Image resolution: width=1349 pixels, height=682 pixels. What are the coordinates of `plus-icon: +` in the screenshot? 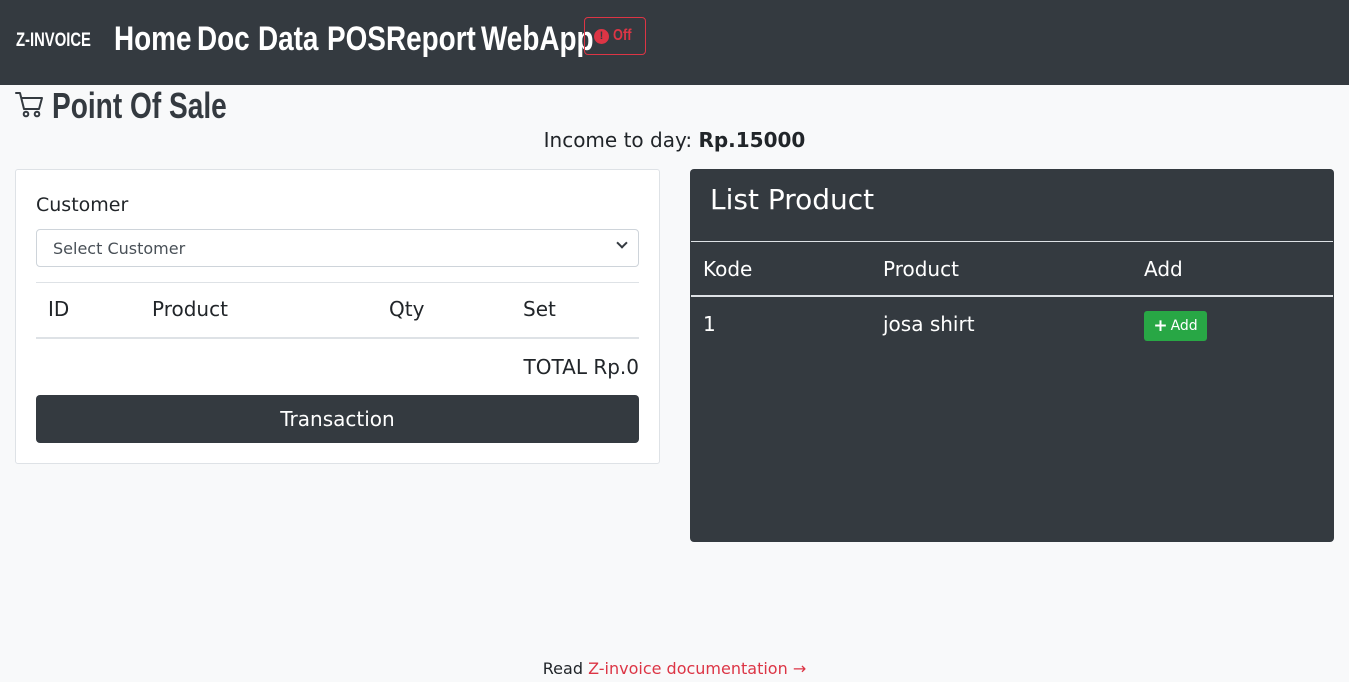 It's located at (1160, 326).